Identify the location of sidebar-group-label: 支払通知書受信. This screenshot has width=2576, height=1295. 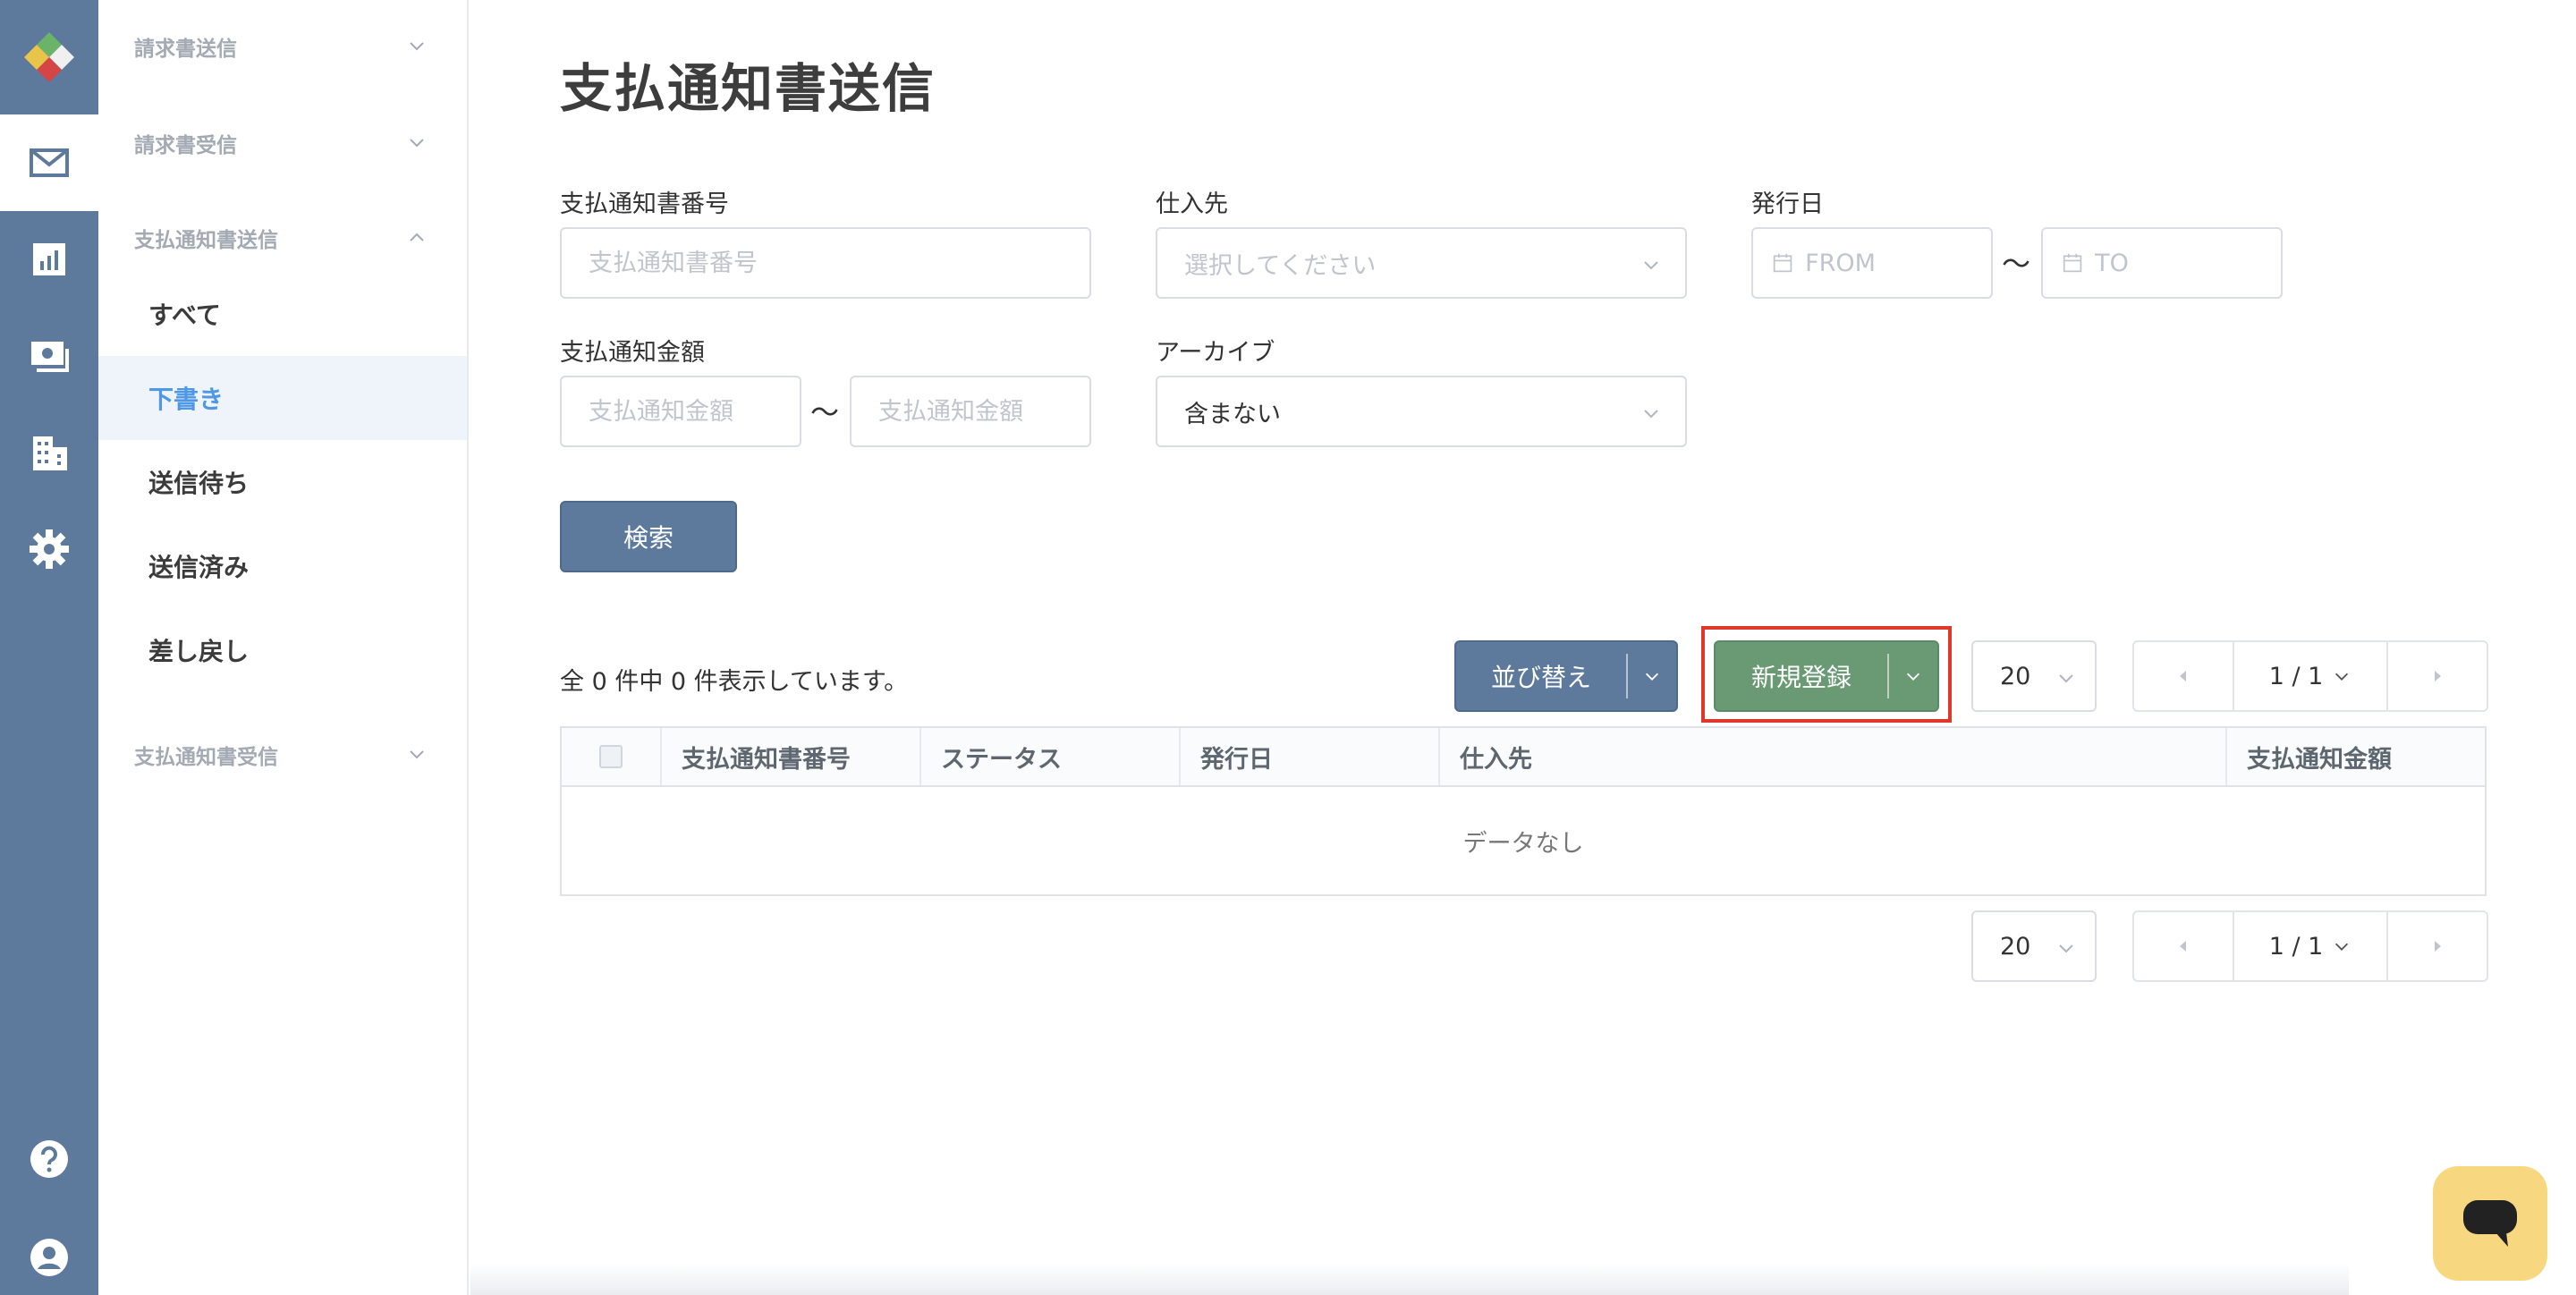
(206, 757).